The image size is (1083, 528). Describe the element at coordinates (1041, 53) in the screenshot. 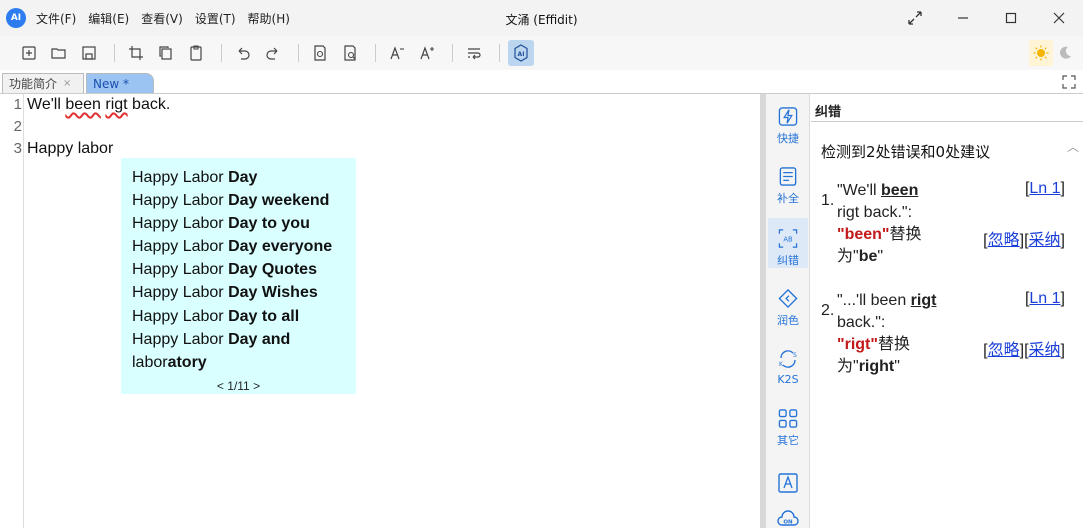

I see `light-mode-button` at that location.